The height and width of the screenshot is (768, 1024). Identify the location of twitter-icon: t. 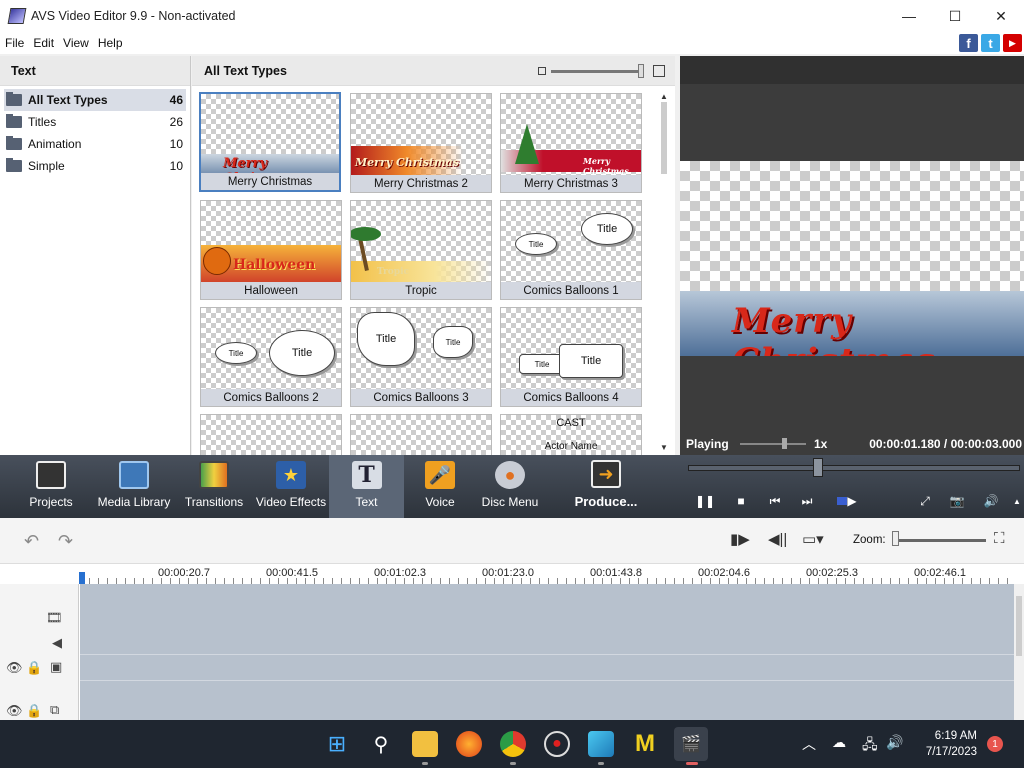
(990, 43).